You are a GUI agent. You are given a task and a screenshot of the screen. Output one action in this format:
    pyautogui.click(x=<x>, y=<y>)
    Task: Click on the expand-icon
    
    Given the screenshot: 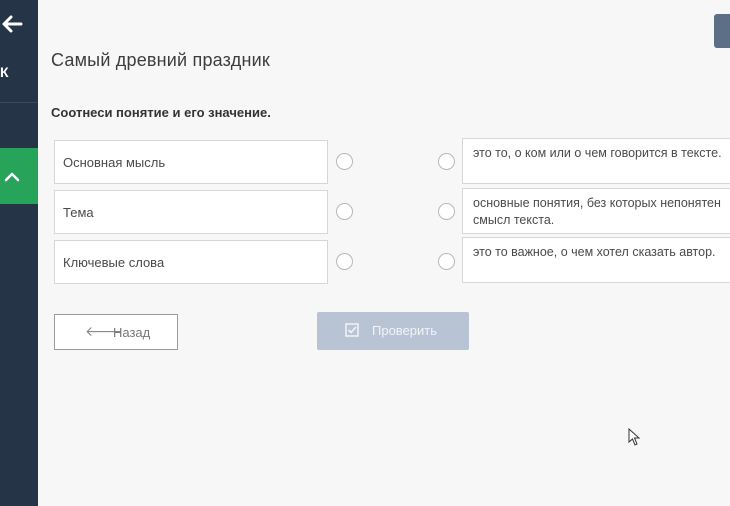 What is the action you would take?
    pyautogui.click(x=722, y=31)
    